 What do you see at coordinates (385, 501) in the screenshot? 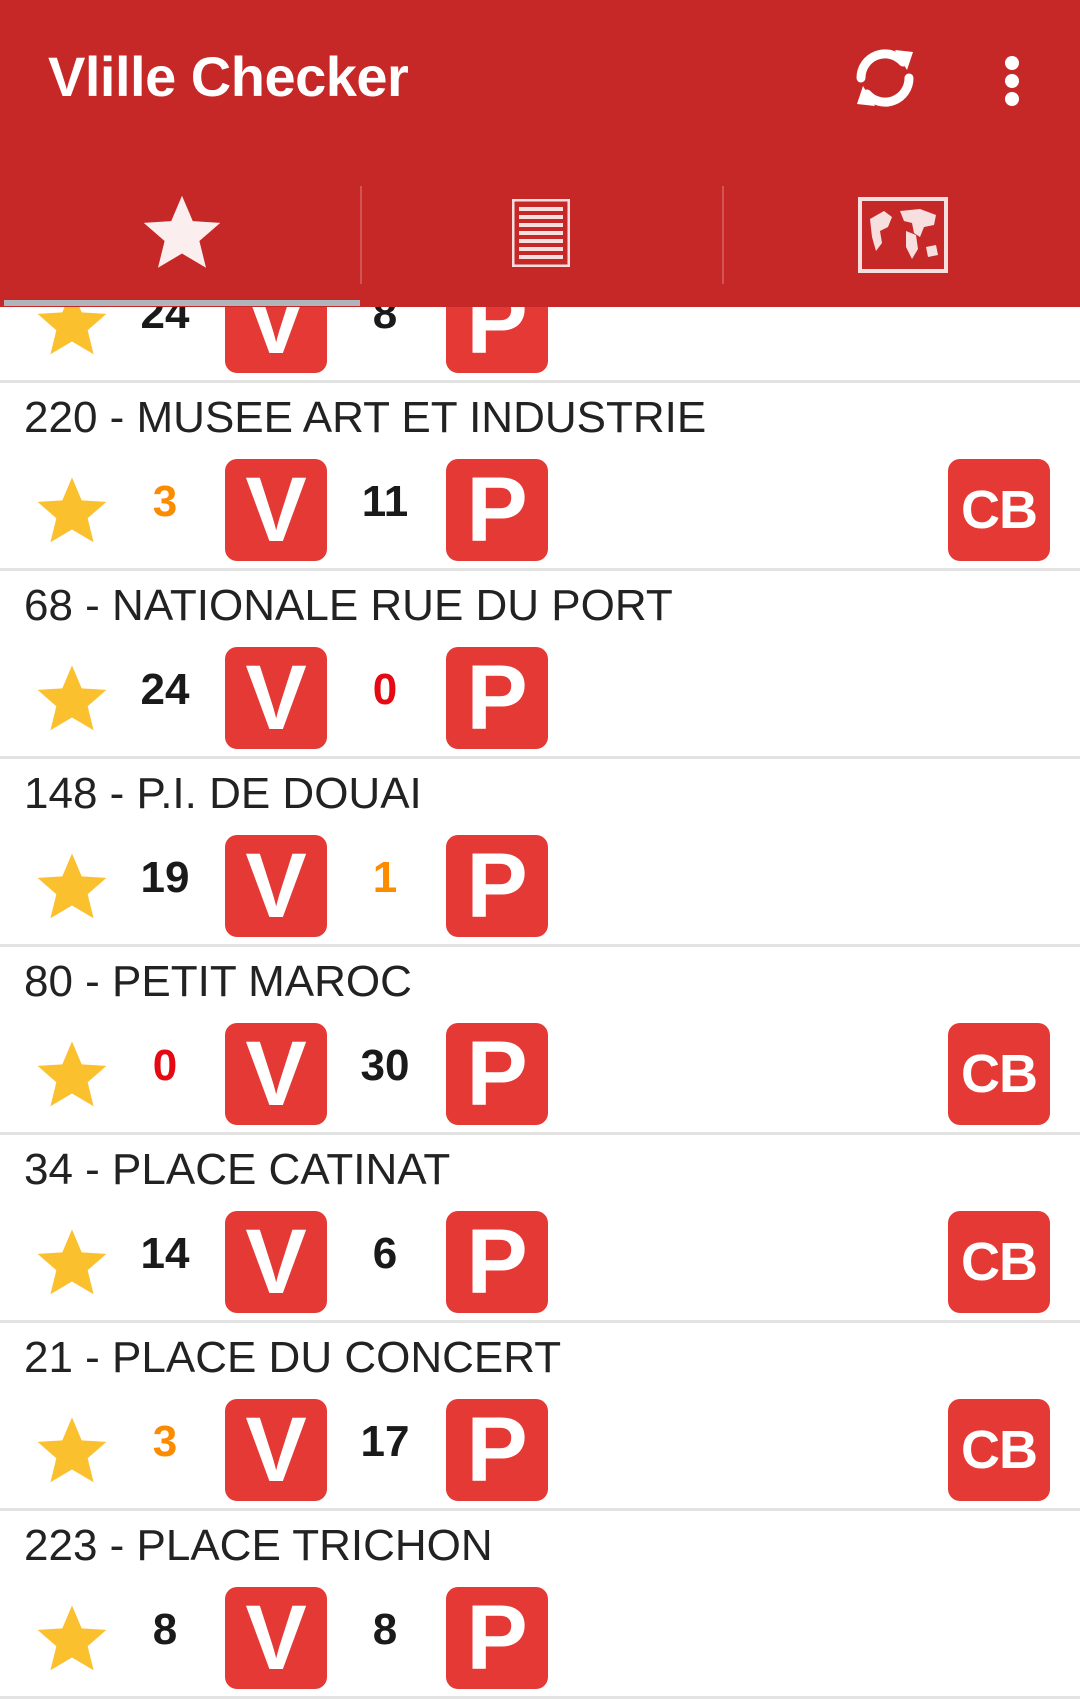
I see `stands-count: 11` at bounding box center [385, 501].